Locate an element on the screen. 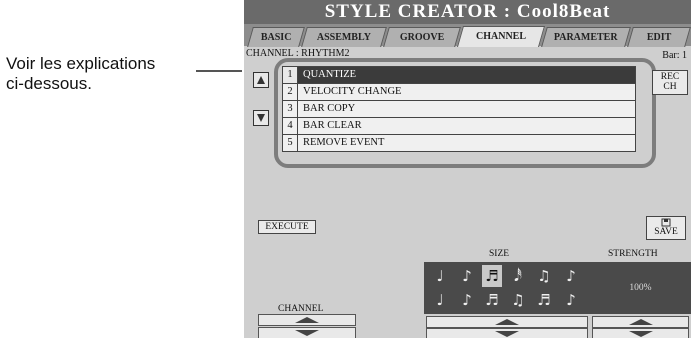 This screenshot has width=691, height=338. strength-label: STRENGTH is located at coordinates (633, 254).